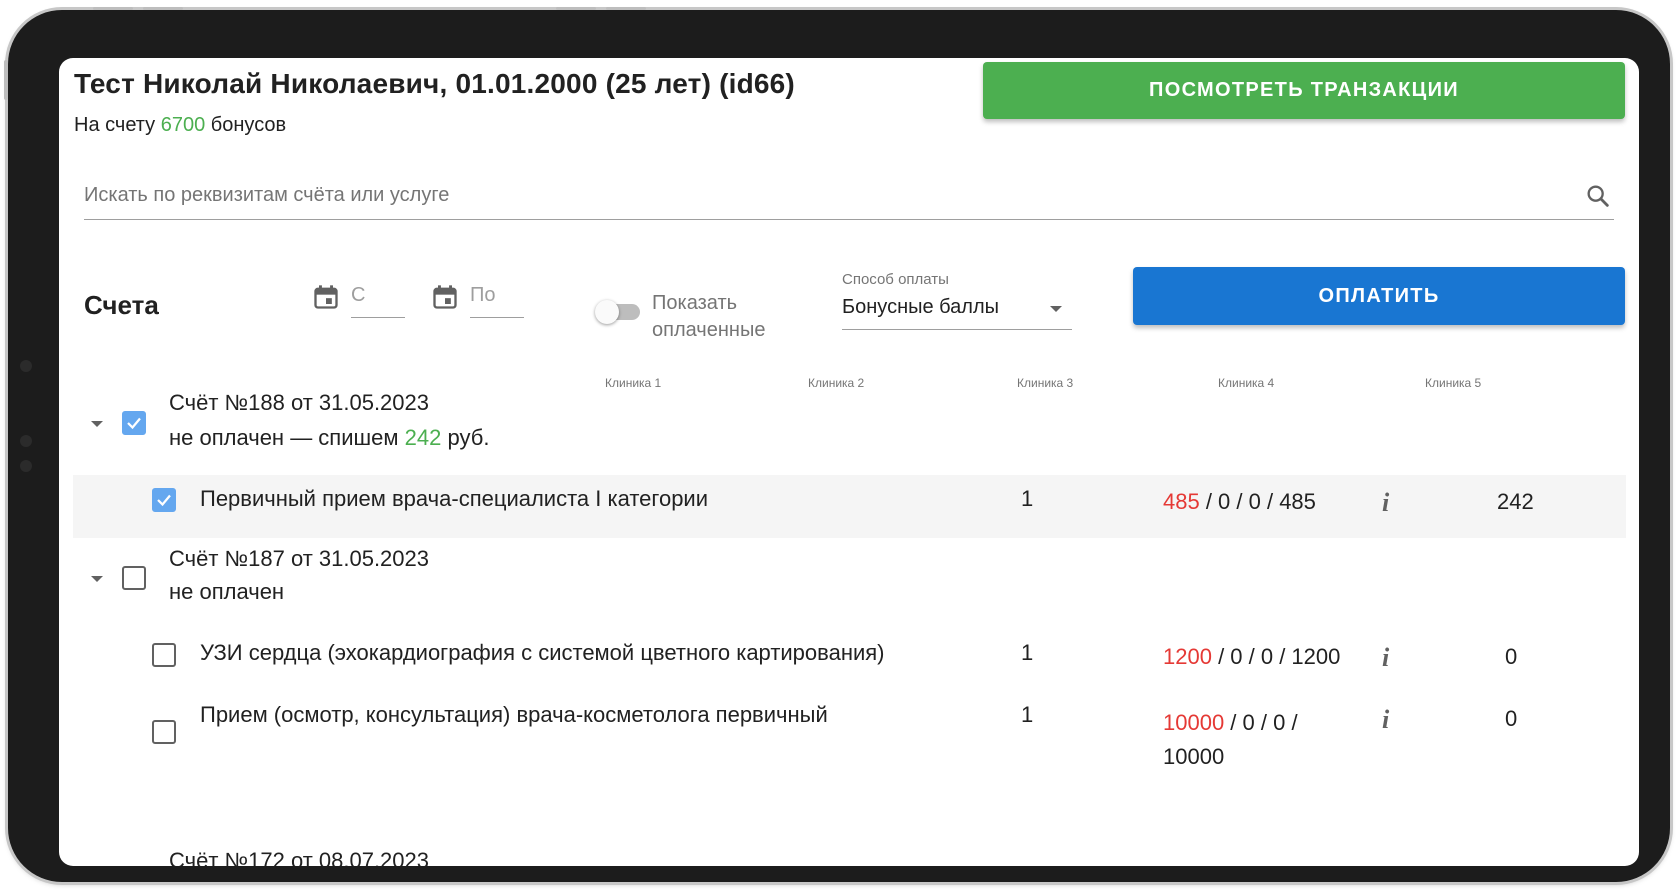 The width and height of the screenshot is (1680, 890). Describe the element at coordinates (1194, 722) in the screenshot. I see `price-main: 10000` at that location.